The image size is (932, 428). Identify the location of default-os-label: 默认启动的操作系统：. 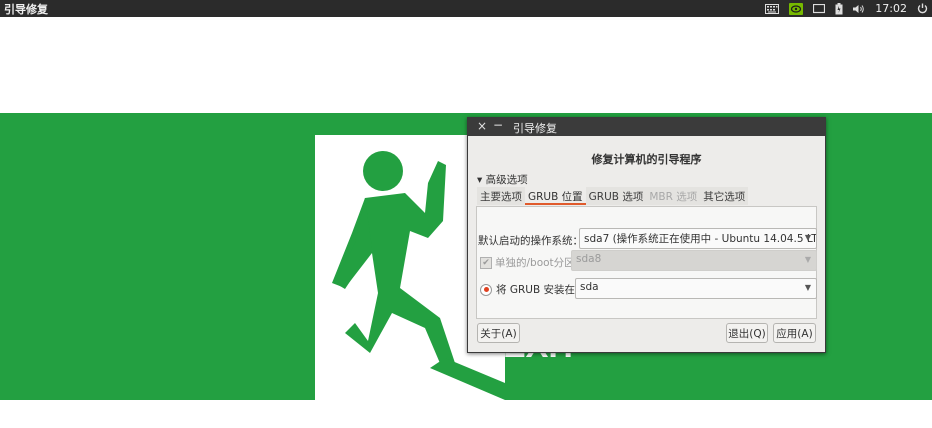
(530, 241).